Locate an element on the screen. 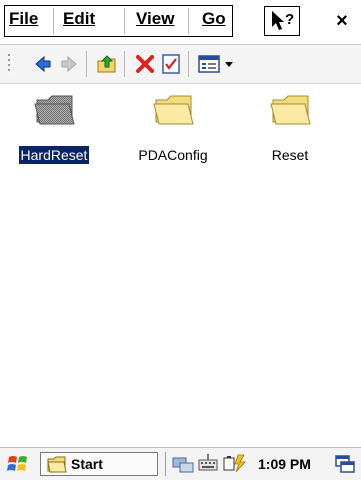 The width and height of the screenshot is (361, 480). view-mode-icon is located at coordinates (215, 64).